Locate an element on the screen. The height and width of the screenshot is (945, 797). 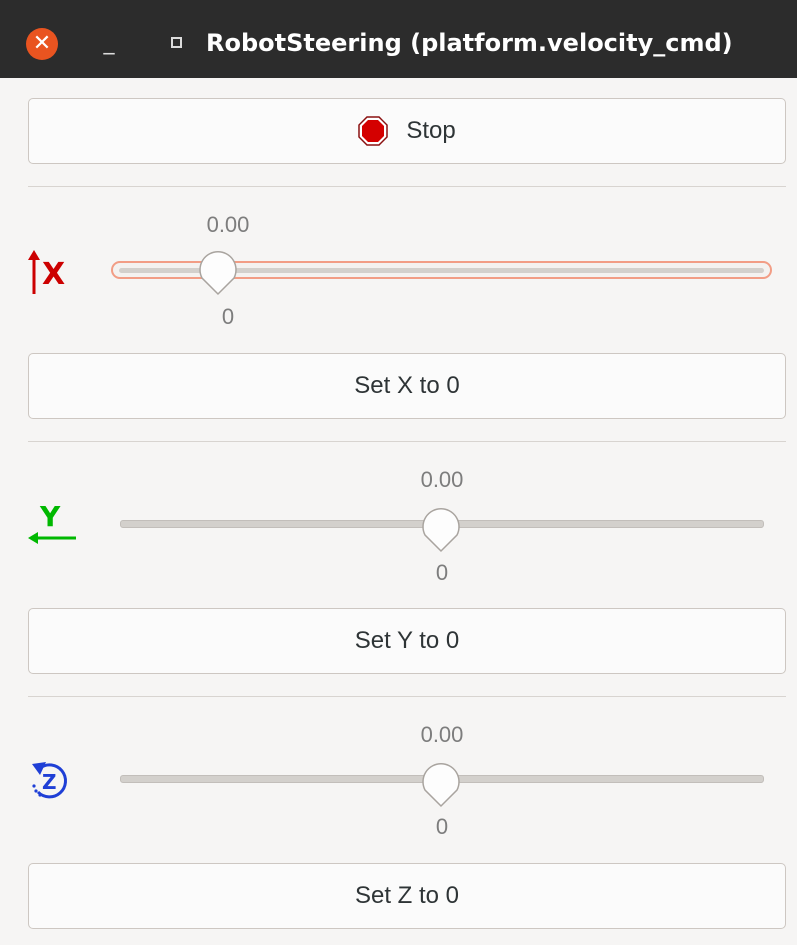
x-value-label: 0.00 is located at coordinates (228, 224).